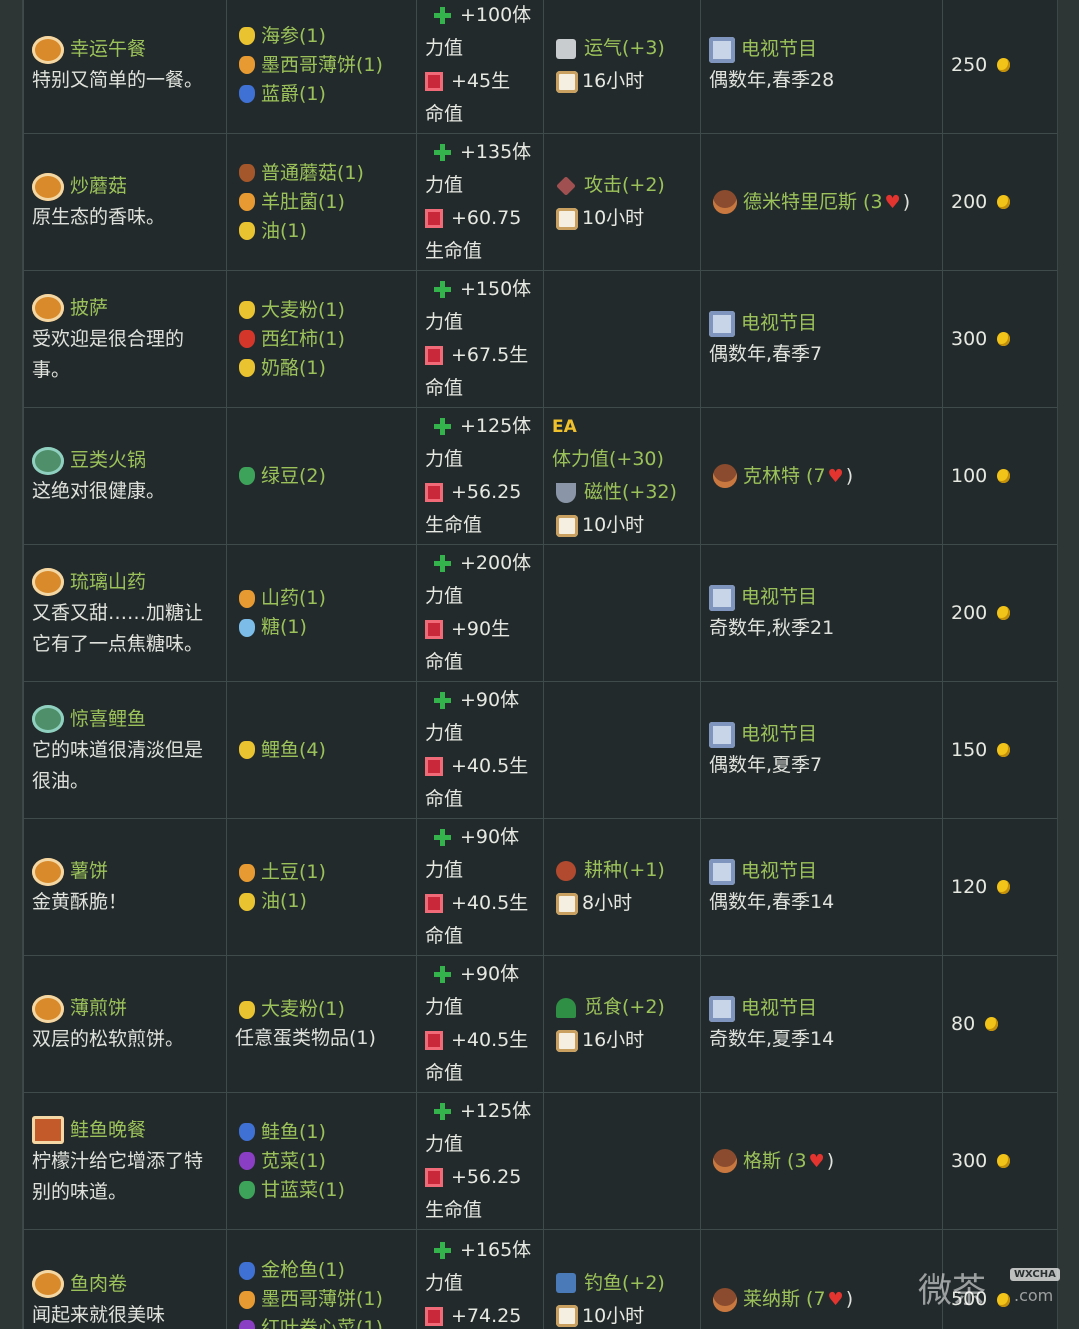 This screenshot has width=1079, height=1329. I want to click on price-cell: 100, so click(999, 476).